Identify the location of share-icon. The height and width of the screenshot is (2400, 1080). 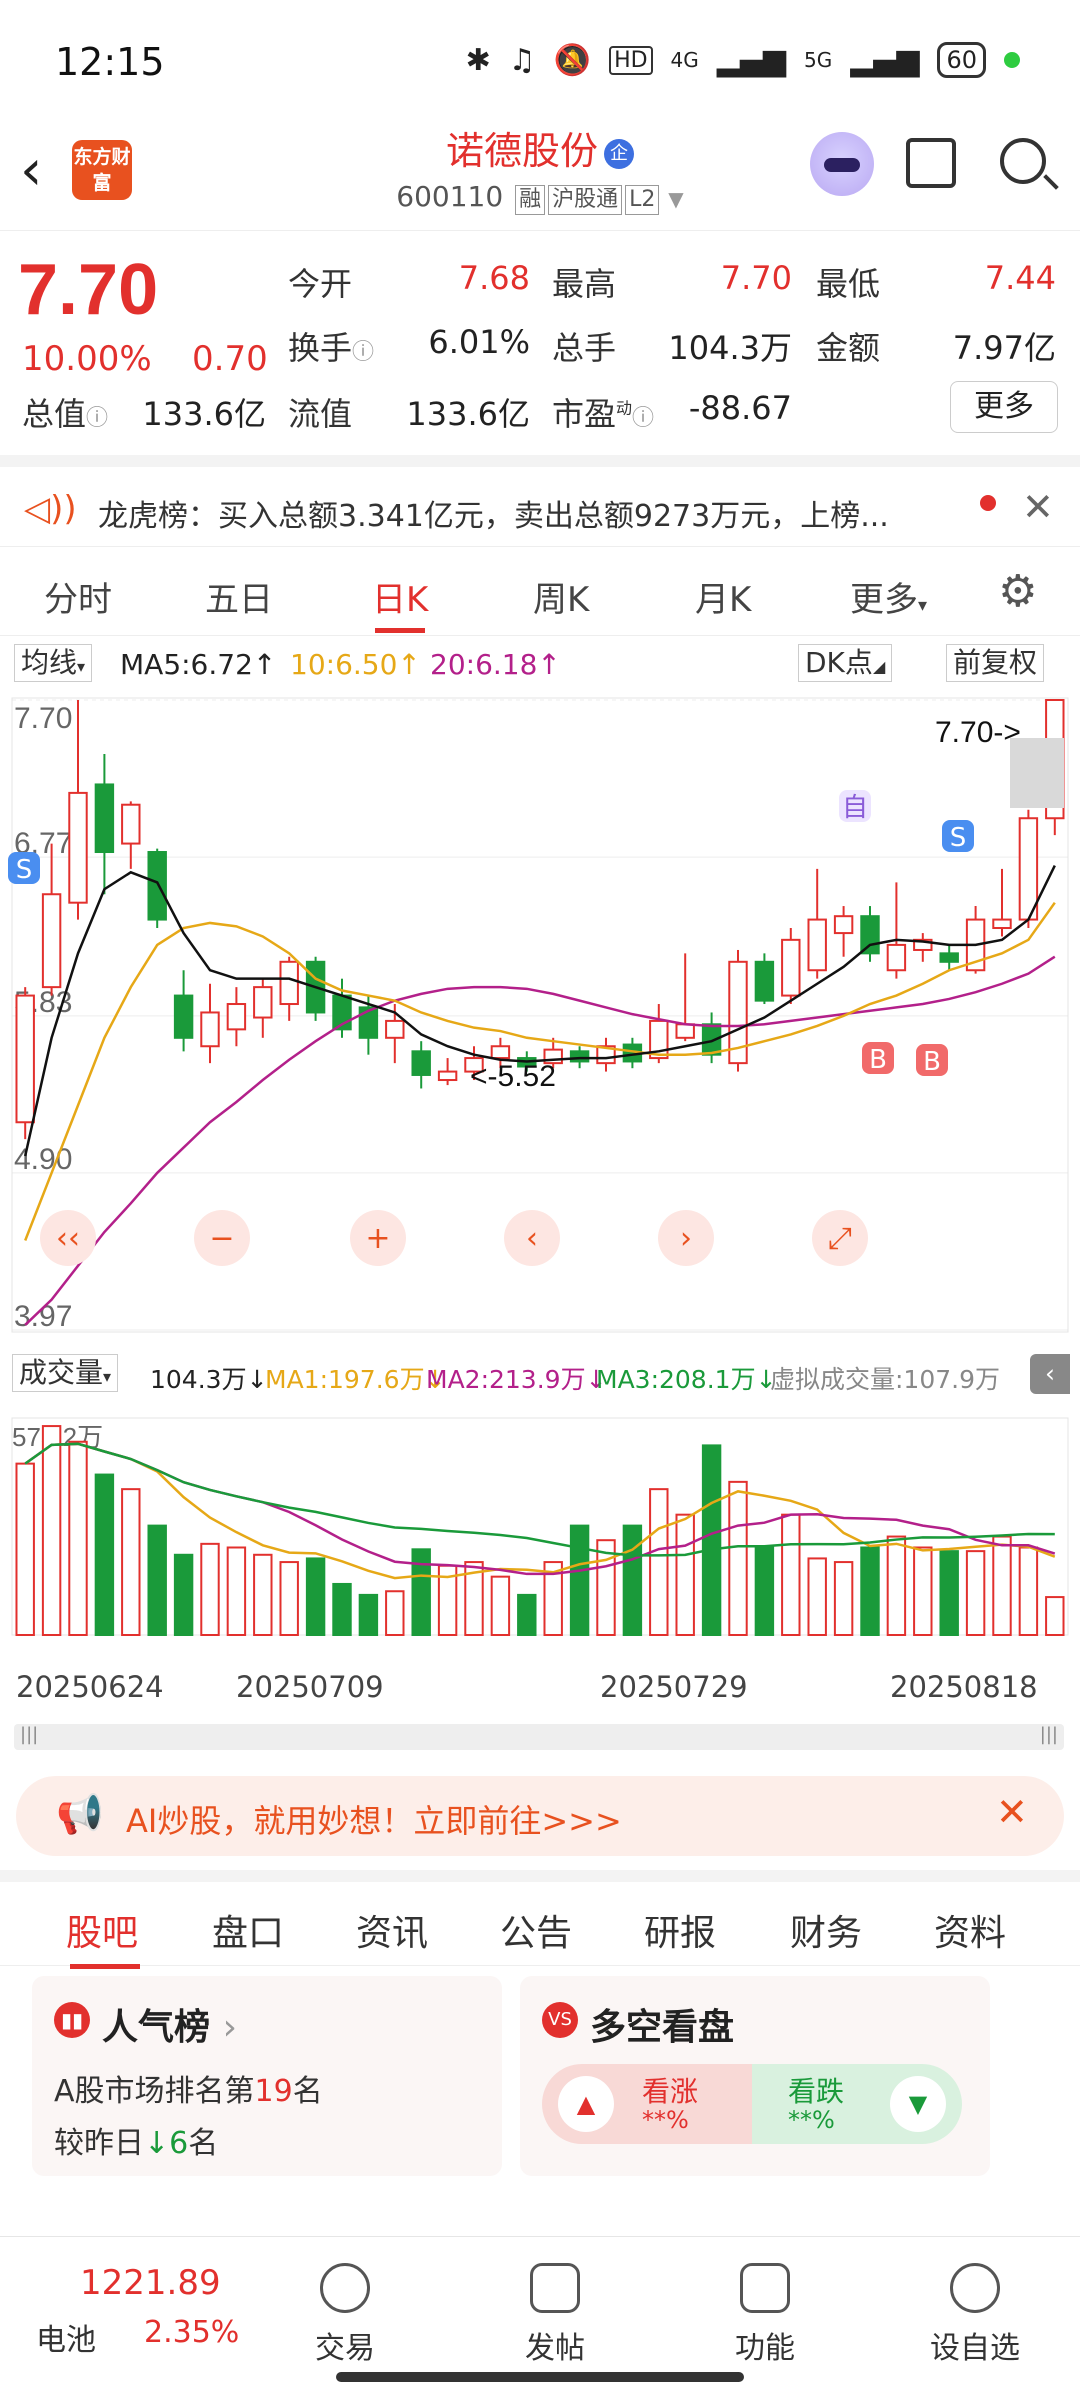
(931, 163).